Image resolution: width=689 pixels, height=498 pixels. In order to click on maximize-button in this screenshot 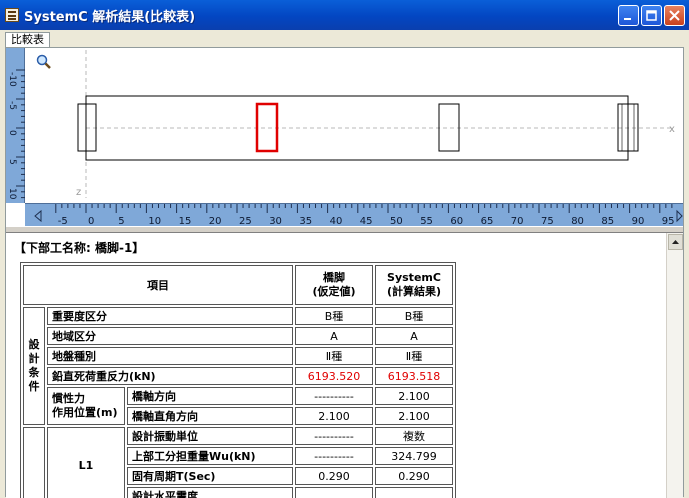, I will do `click(651, 15)`.